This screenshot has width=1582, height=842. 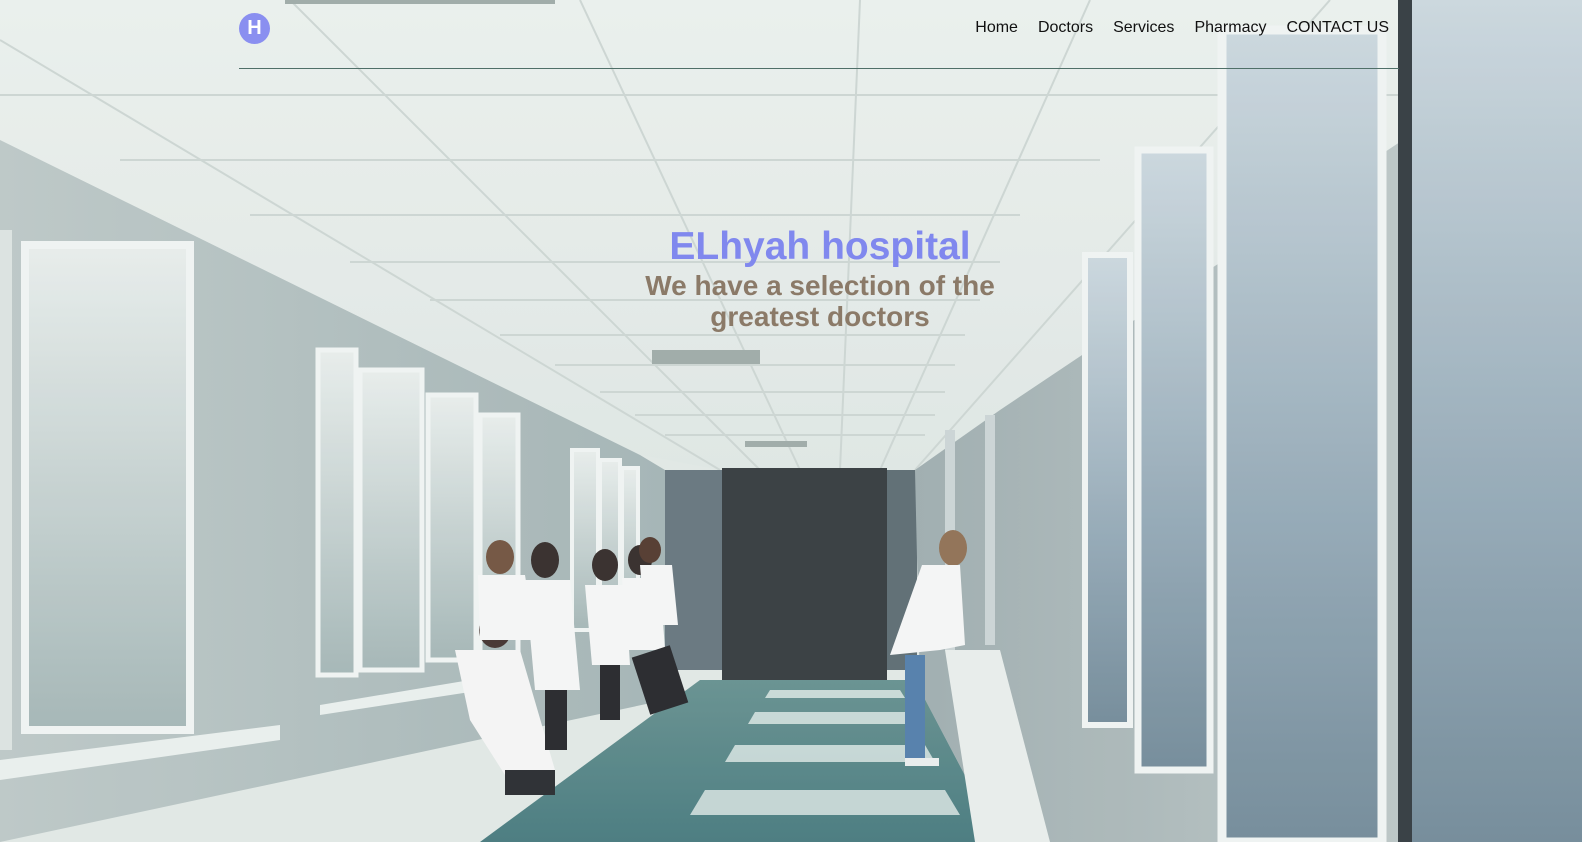 What do you see at coordinates (1337, 28) in the screenshot?
I see `nav-link-contact-us: CONTACT US` at bounding box center [1337, 28].